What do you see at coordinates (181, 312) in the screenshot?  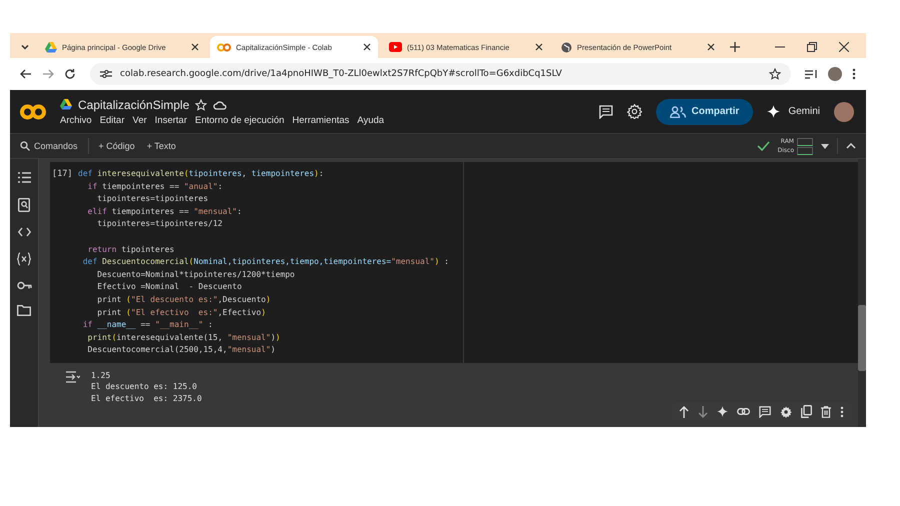 I see `code-line: print ("El efectivo es:",Efectivo)` at bounding box center [181, 312].